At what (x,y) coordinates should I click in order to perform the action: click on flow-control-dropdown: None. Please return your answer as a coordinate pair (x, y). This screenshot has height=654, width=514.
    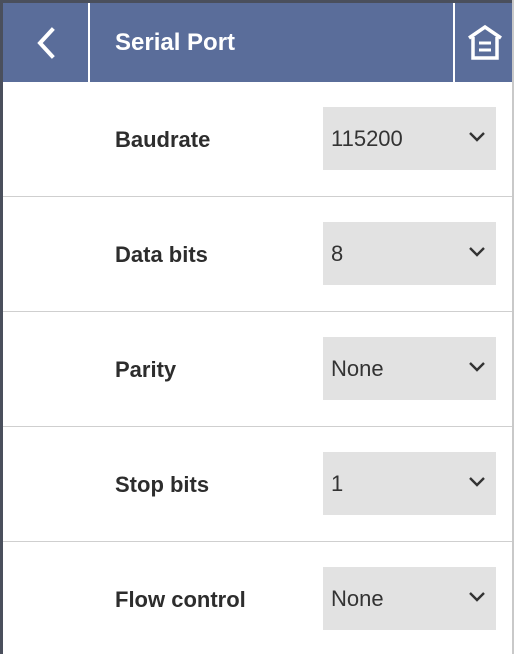
    Looking at the image, I should click on (409, 598).